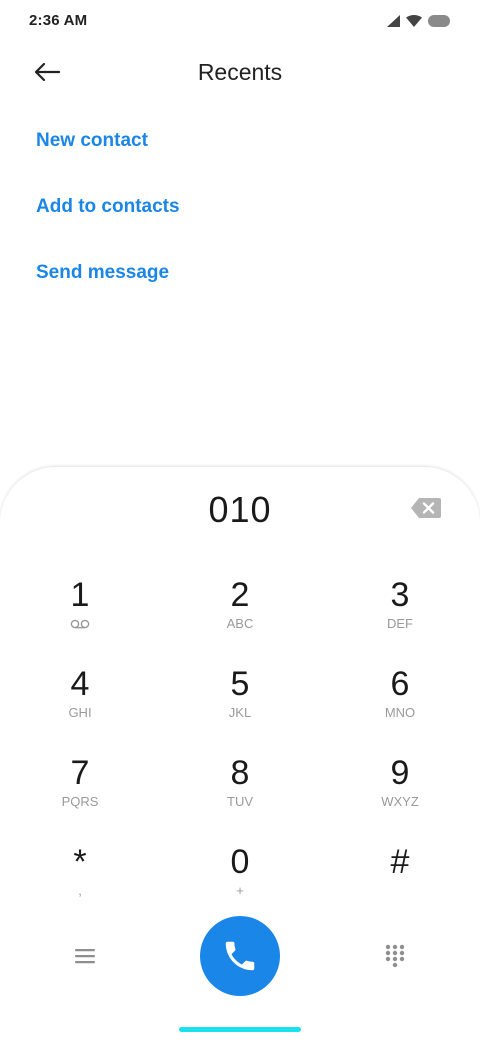 This screenshot has width=480, height=1040. I want to click on menu-button, so click(85, 956).